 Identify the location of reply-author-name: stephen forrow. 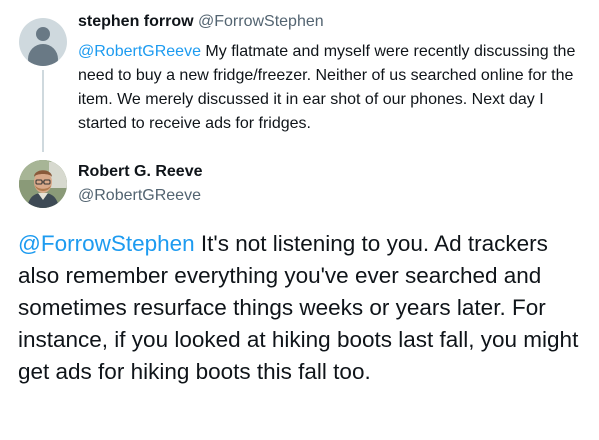
(136, 21).